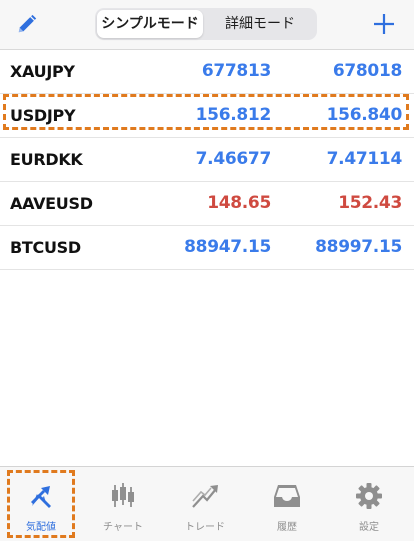 The image size is (414, 541). Describe the element at coordinates (370, 203) in the screenshot. I see `ask-price: 152.43` at that location.